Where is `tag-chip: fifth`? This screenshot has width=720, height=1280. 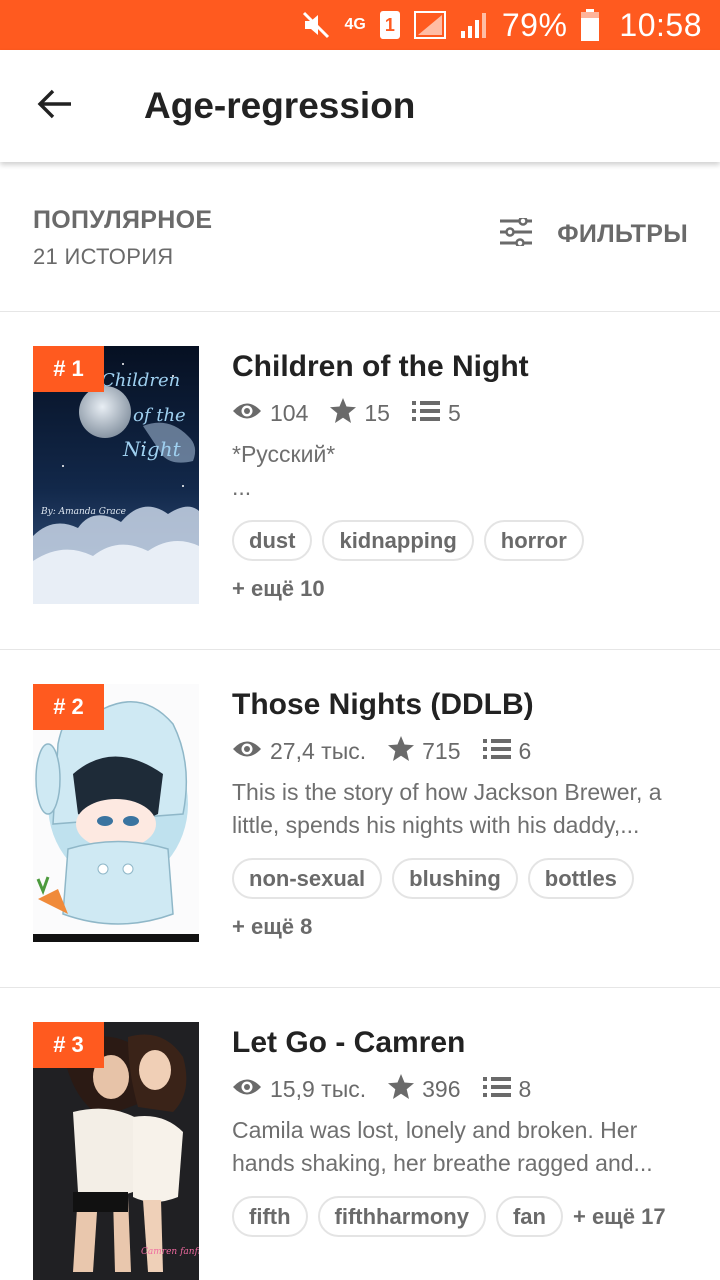 tag-chip: fifth is located at coordinates (270, 1216).